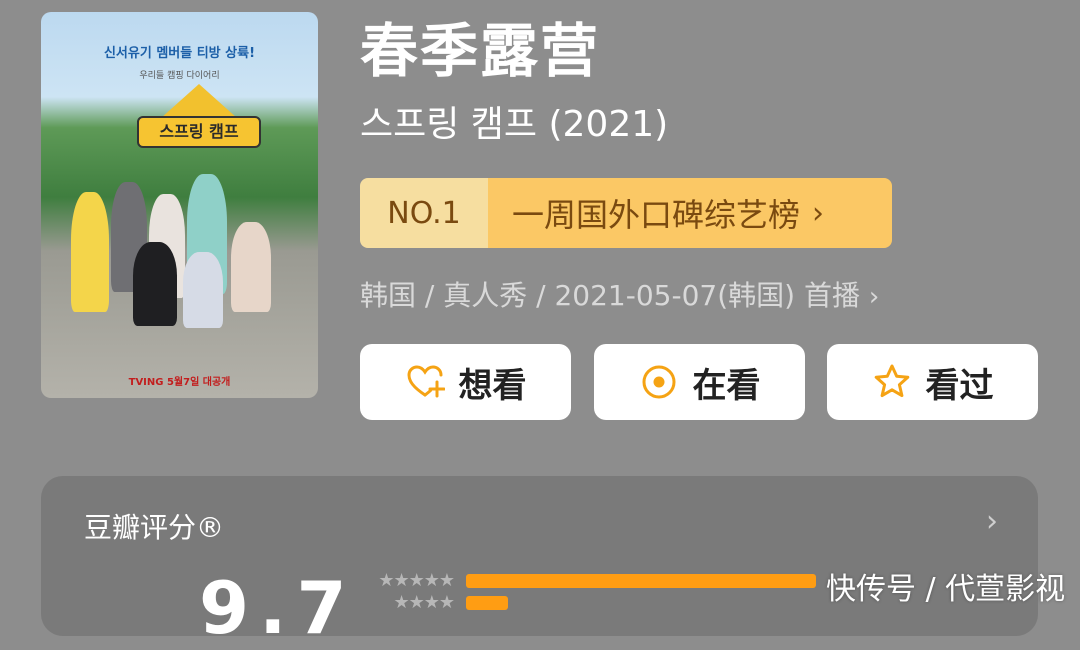 Image resolution: width=1080 pixels, height=650 pixels. What do you see at coordinates (610, 295) in the screenshot?
I see `meta-text: 韩国 / 真人秀 / 2021-05-07(韩国) 首播` at bounding box center [610, 295].